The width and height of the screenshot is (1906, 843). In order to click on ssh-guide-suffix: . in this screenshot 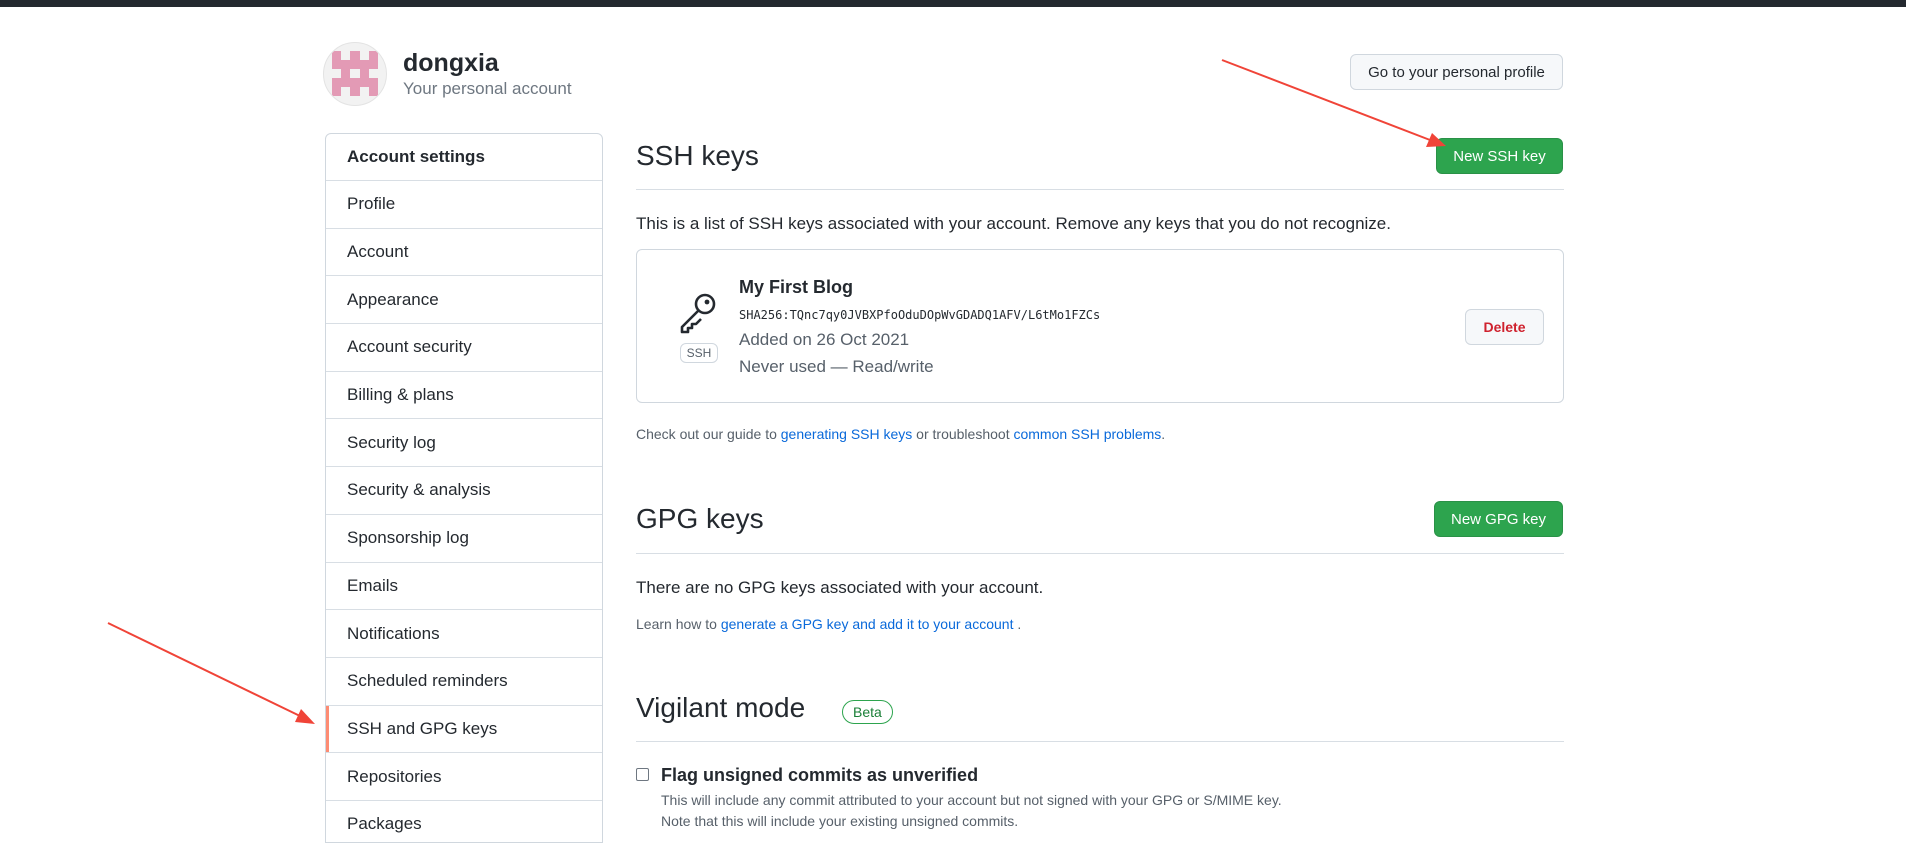, I will do `click(1163, 434)`.